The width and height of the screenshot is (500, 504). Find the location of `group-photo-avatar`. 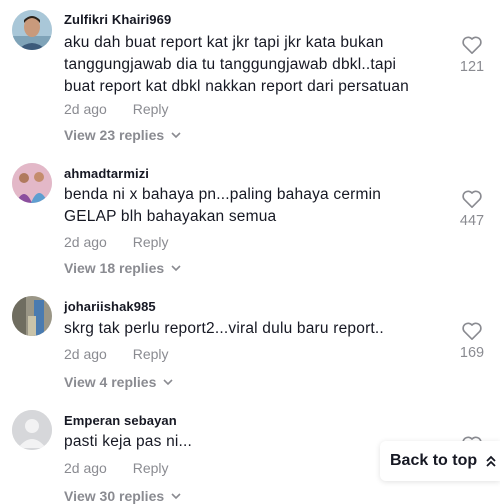

group-photo-avatar is located at coordinates (32, 183).